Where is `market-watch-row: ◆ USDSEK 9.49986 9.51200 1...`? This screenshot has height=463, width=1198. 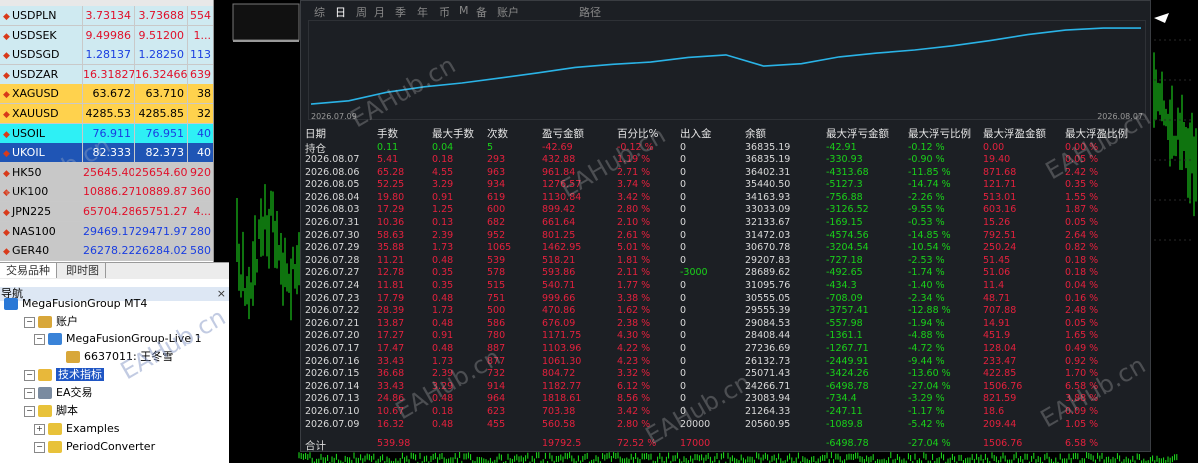 market-watch-row: ◆ USDSEK 9.49986 9.51200 1... is located at coordinates (106, 35).